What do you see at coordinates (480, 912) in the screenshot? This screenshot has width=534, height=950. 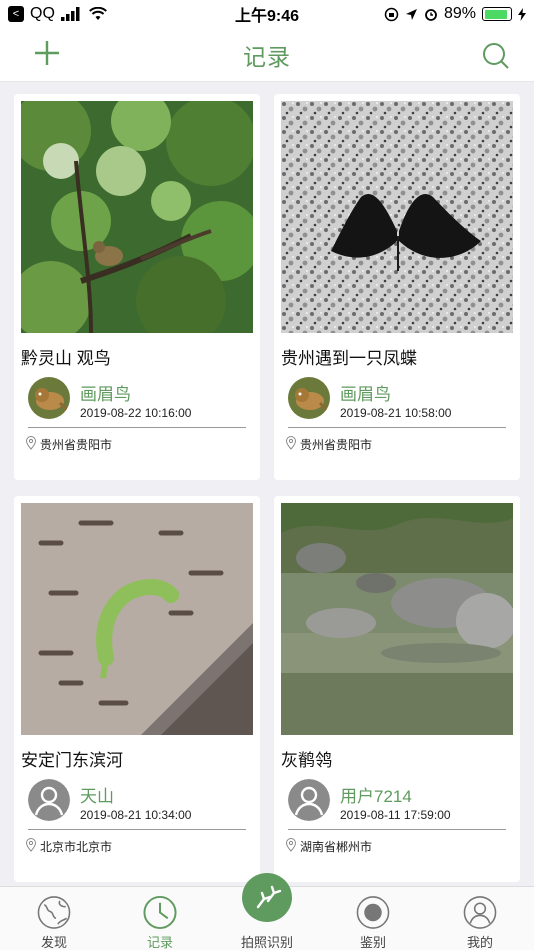 I see `user-icon` at bounding box center [480, 912].